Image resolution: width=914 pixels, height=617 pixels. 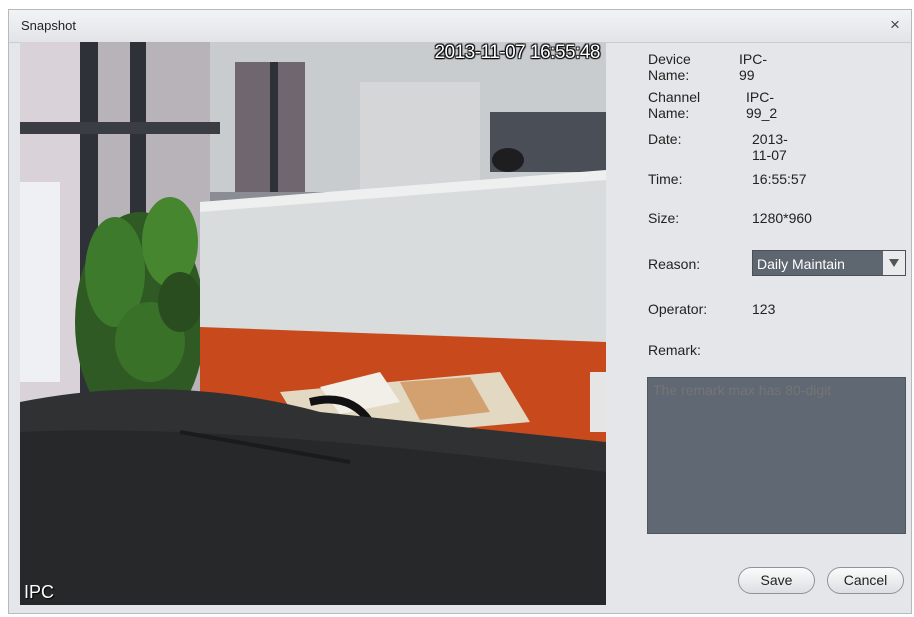 I want to click on dropdown-arrow-icon, so click(x=894, y=263).